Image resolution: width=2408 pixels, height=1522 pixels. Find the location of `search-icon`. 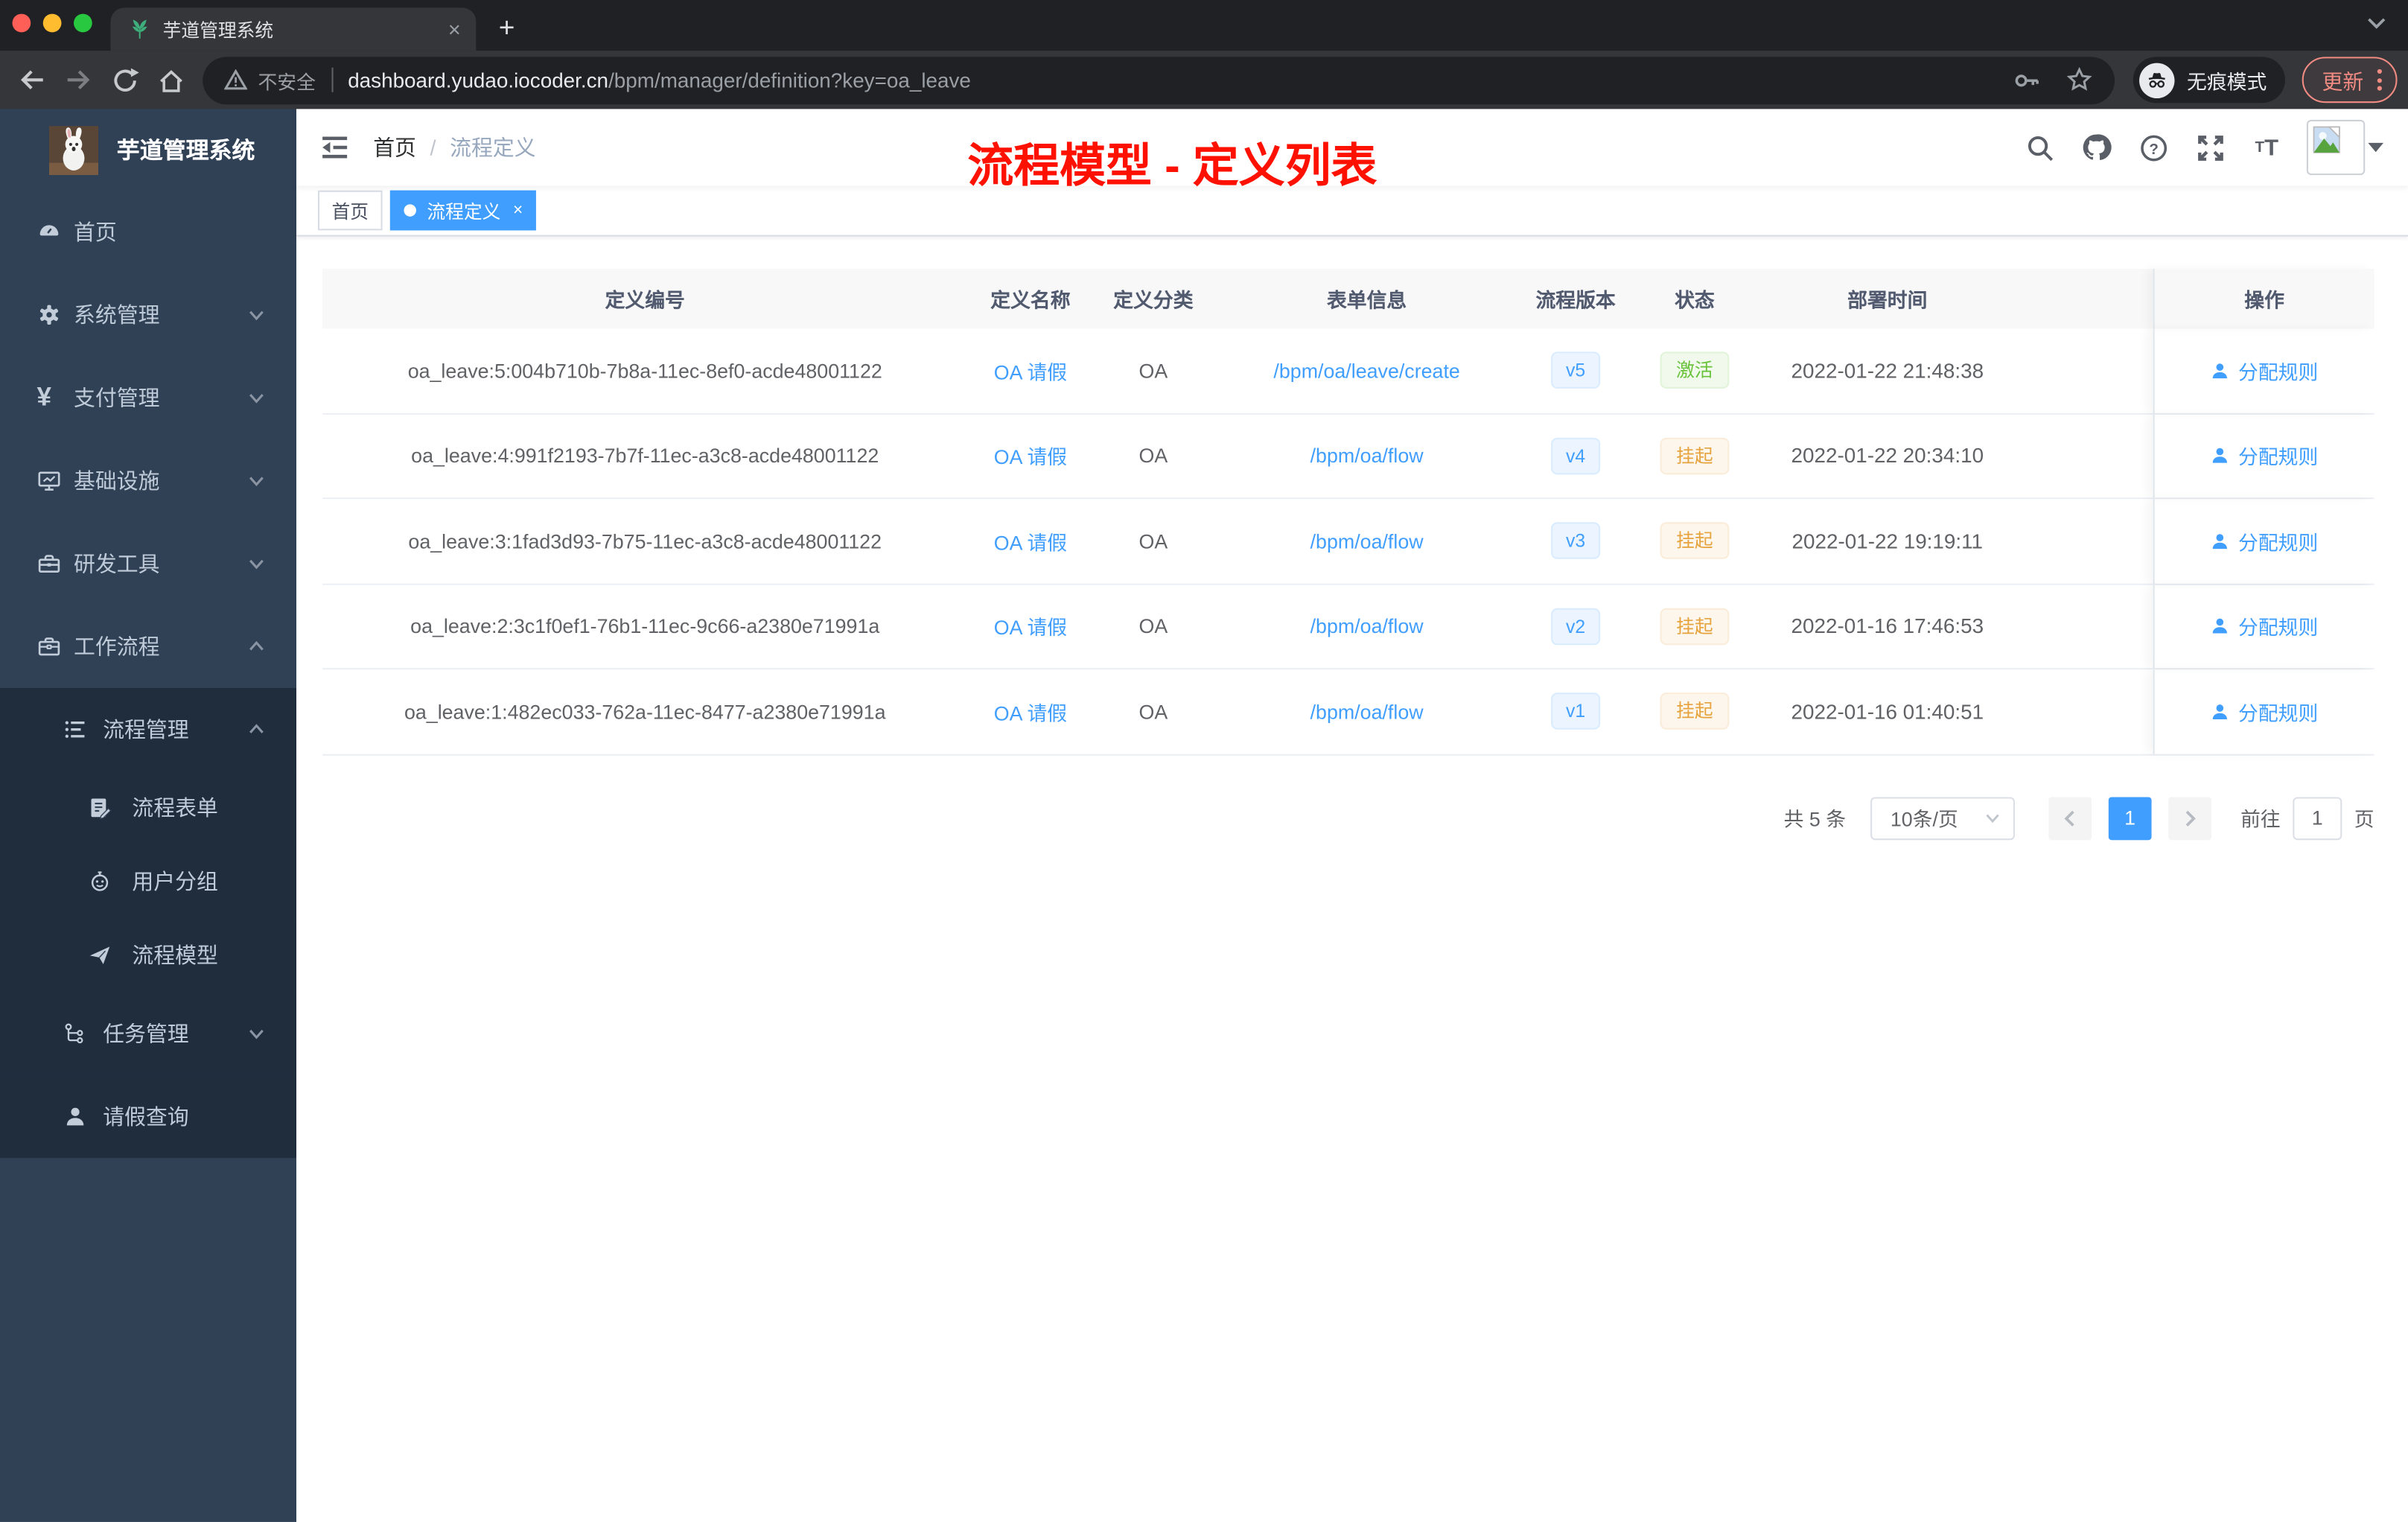

search-icon is located at coordinates (2039, 147).